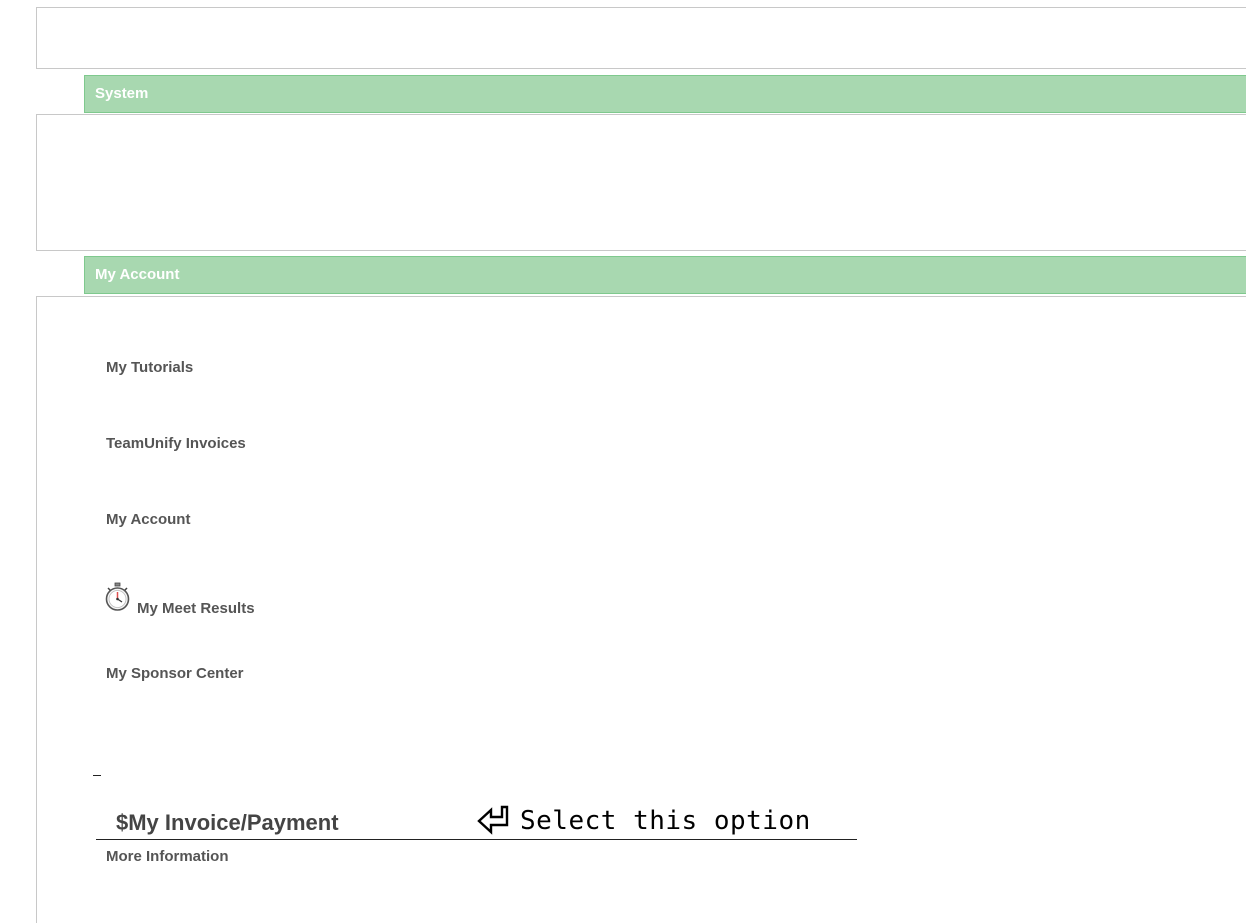 The width and height of the screenshot is (1246, 923). I want to click on menu-link-more-information: More Information, so click(167, 856).